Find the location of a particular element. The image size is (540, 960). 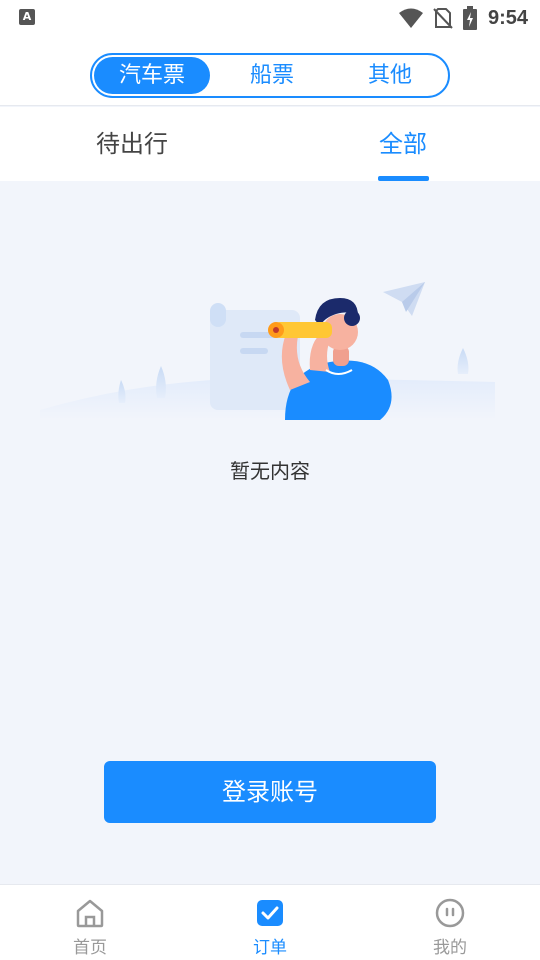

active-tab-indicator is located at coordinates (403, 178).